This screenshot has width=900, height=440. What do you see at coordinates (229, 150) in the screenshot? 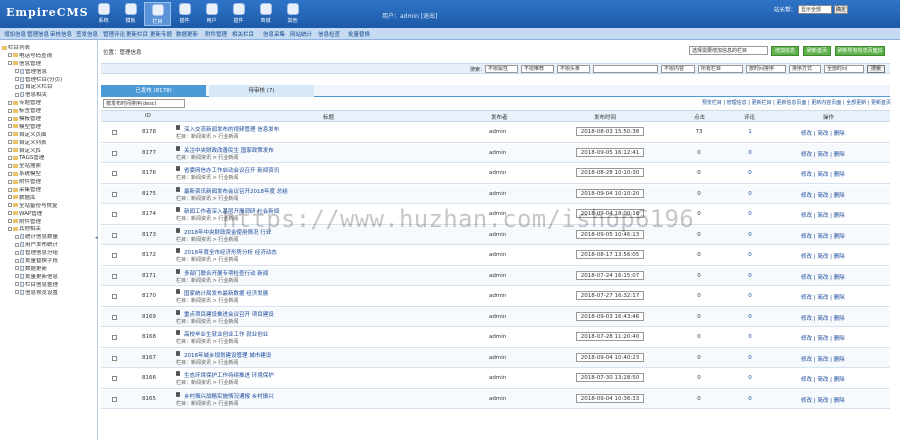
I see `row-title-link: 关注中央财政改善民生 国家政策发布` at bounding box center [229, 150].